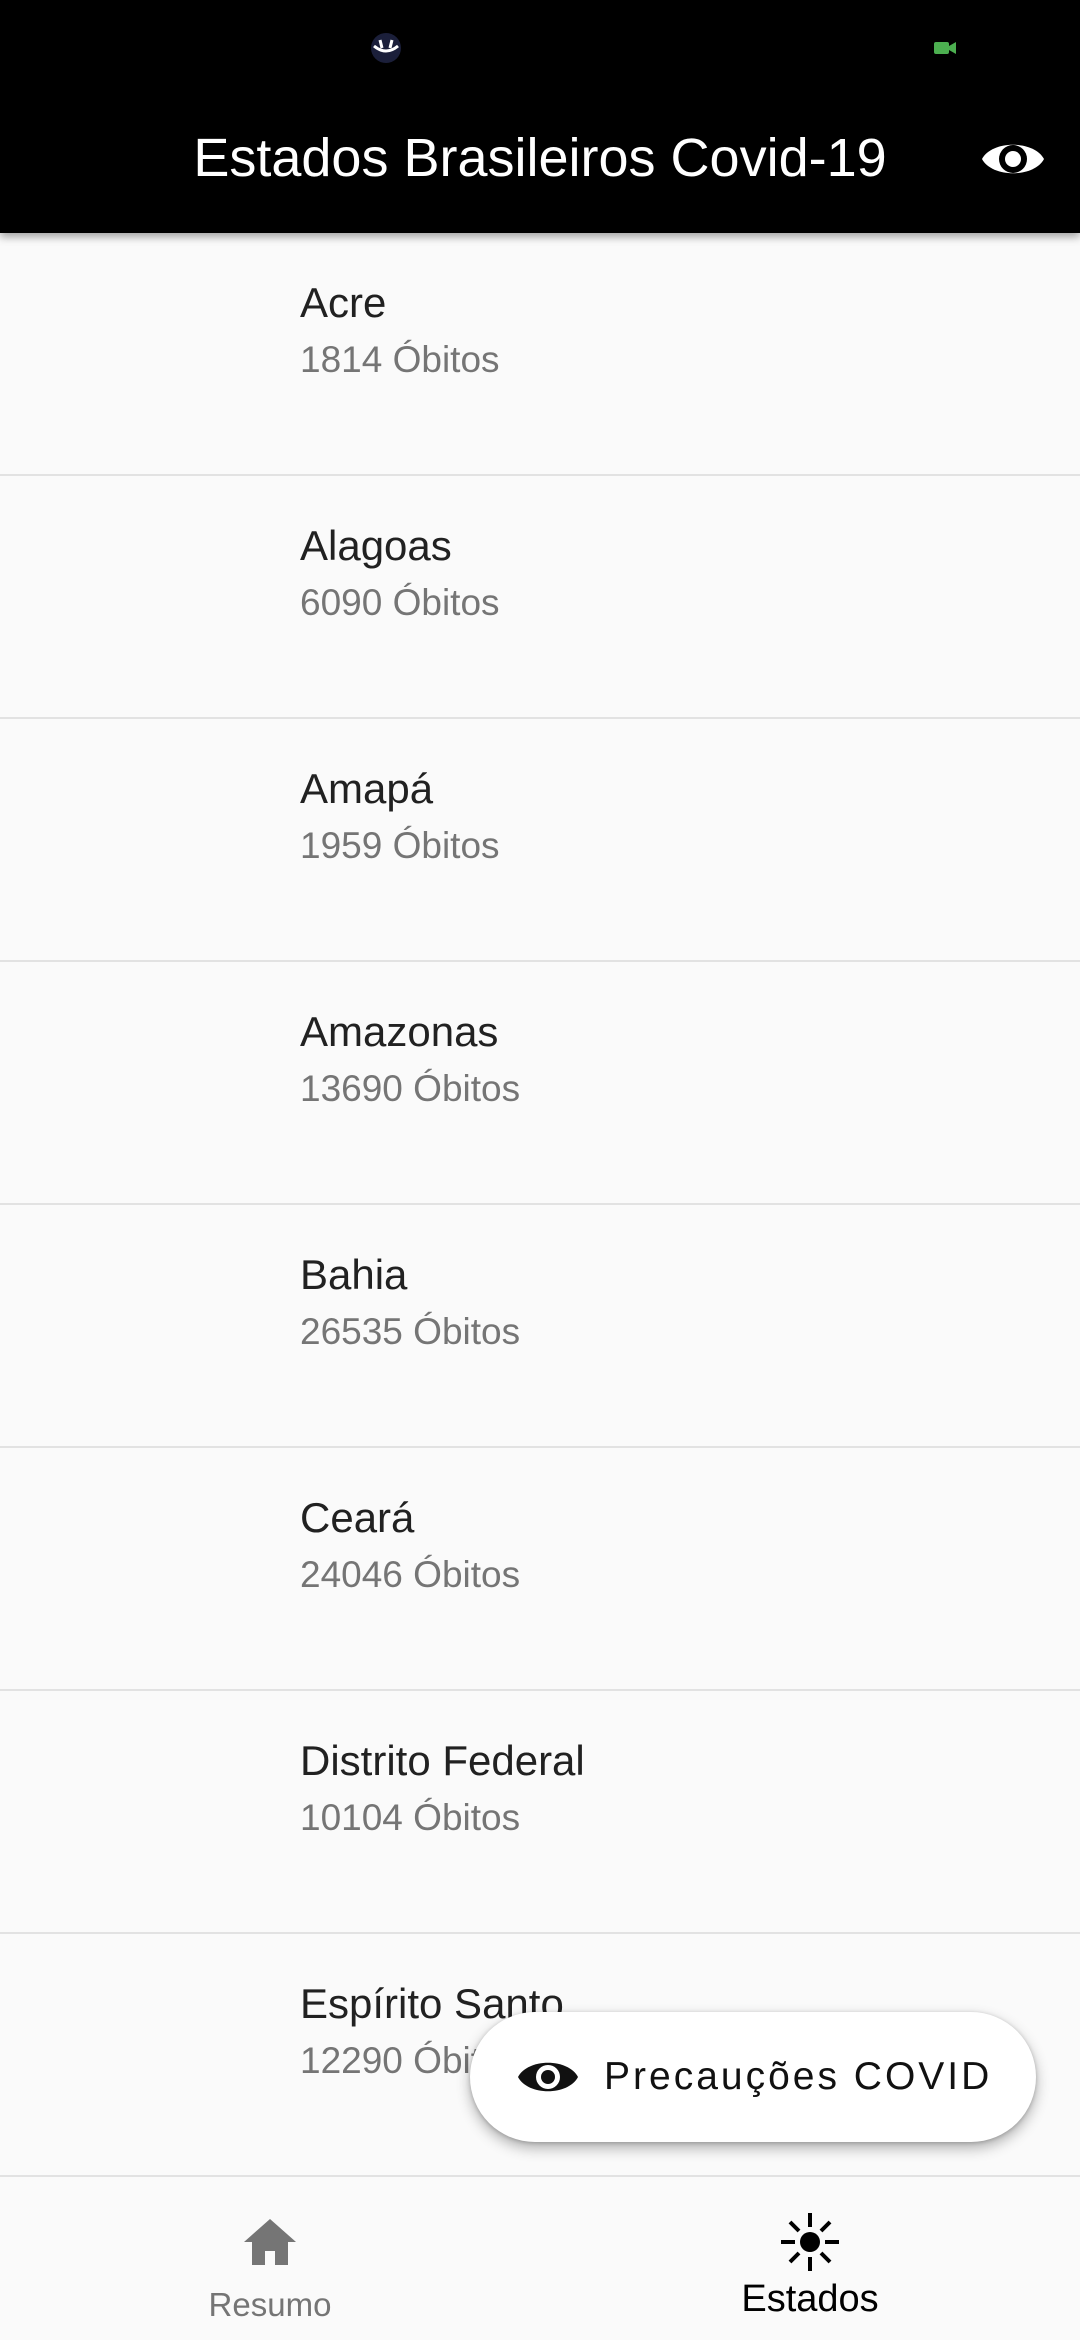  What do you see at coordinates (343, 302) in the screenshot?
I see `state-name: Acre` at bounding box center [343, 302].